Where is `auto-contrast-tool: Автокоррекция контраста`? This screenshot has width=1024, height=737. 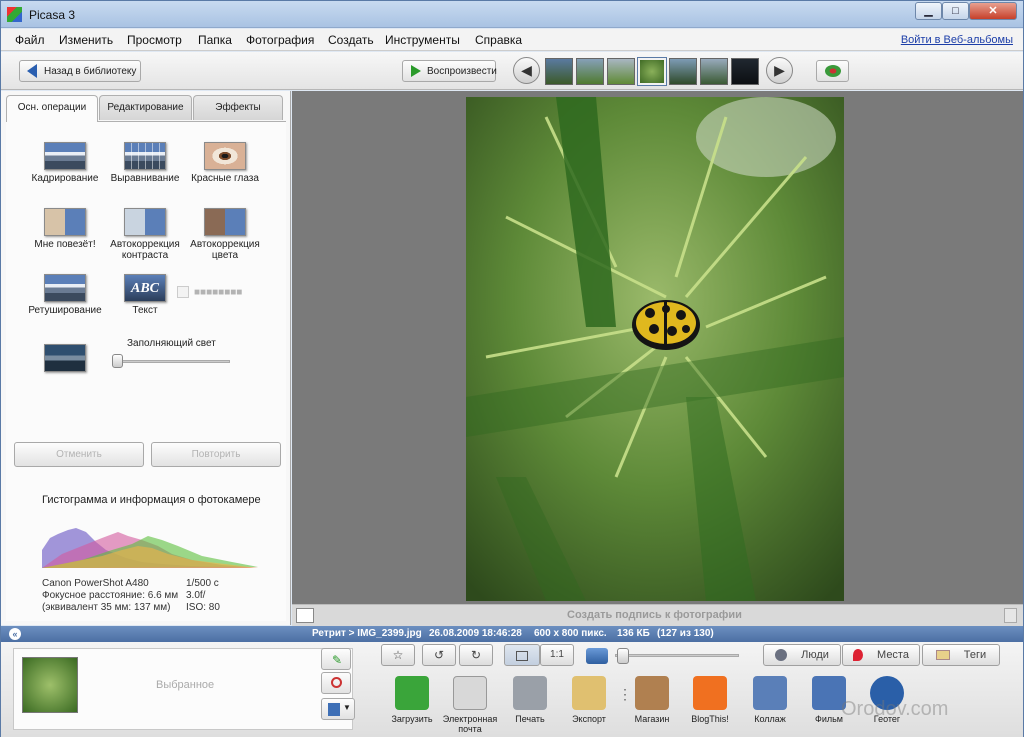
auto-contrast-tool: Автокоррекция контраста is located at coordinates (145, 234).